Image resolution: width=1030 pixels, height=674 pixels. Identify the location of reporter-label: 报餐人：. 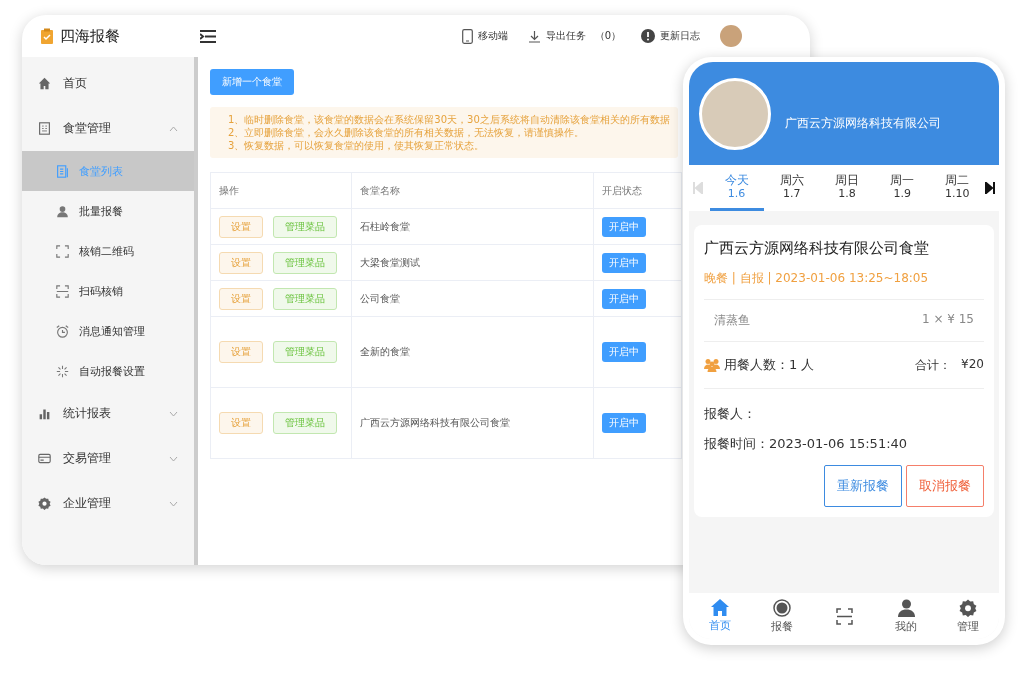
(730, 414).